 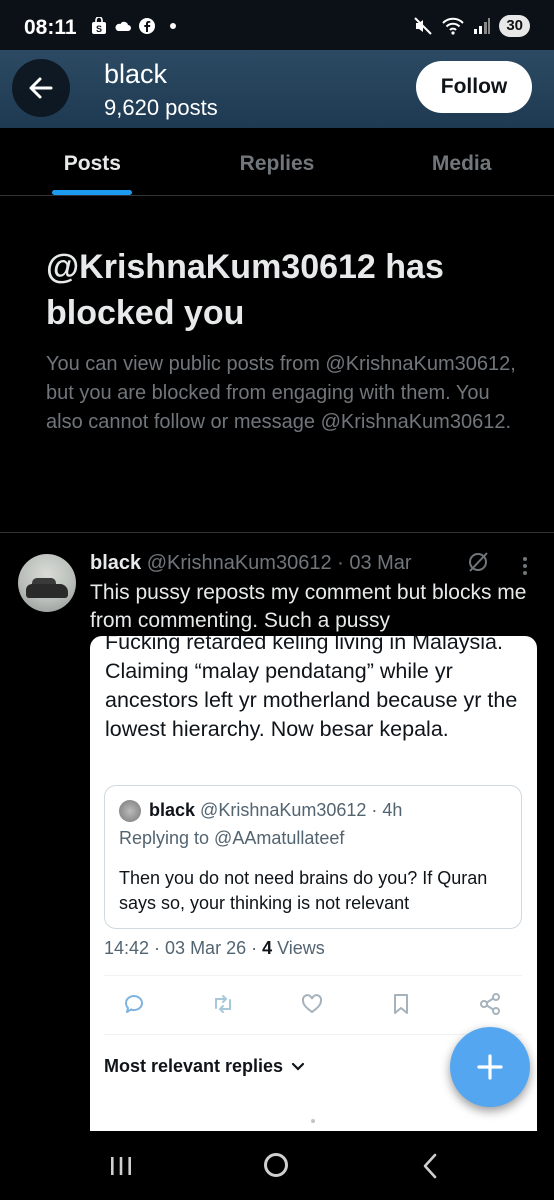 I want to click on avatar-car-body, so click(x=47, y=591).